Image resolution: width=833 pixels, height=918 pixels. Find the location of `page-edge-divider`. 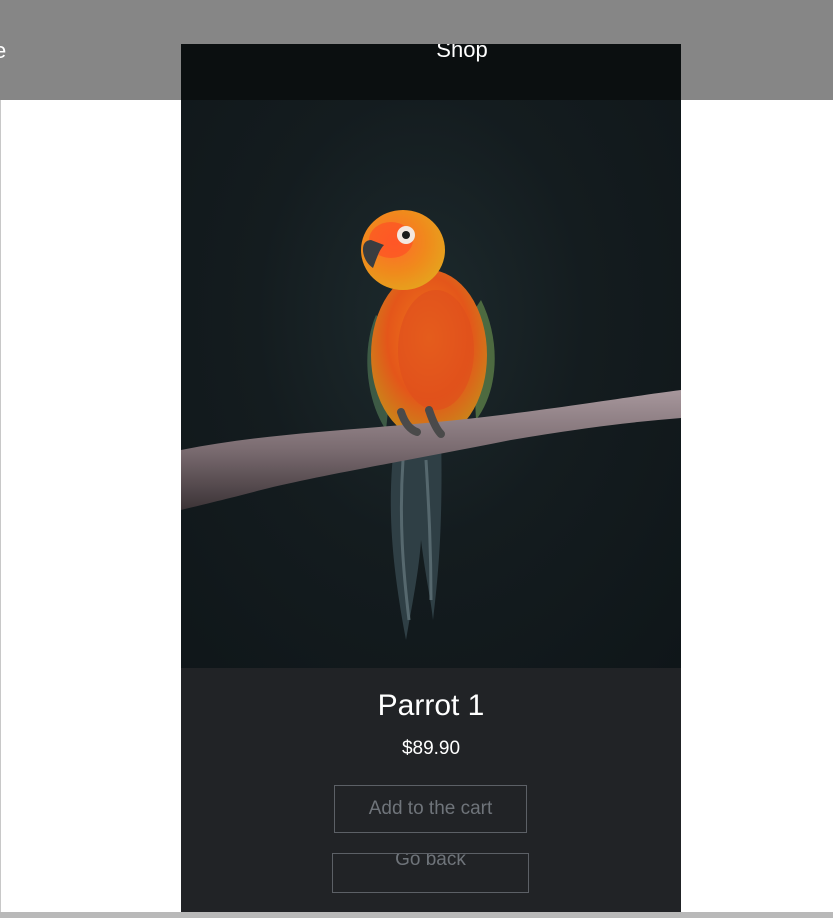

page-edge-divider is located at coordinates (0, 506).